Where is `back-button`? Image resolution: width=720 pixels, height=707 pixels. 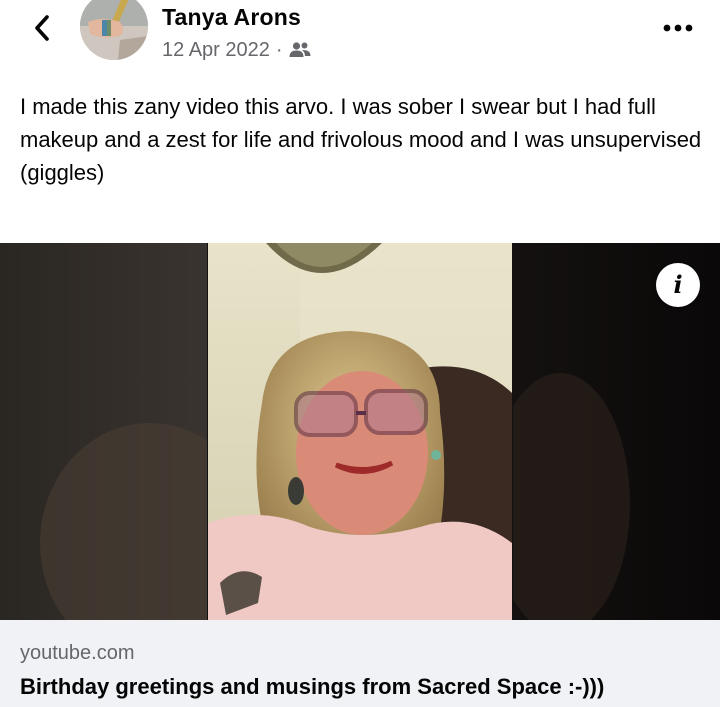 back-button is located at coordinates (42, 28).